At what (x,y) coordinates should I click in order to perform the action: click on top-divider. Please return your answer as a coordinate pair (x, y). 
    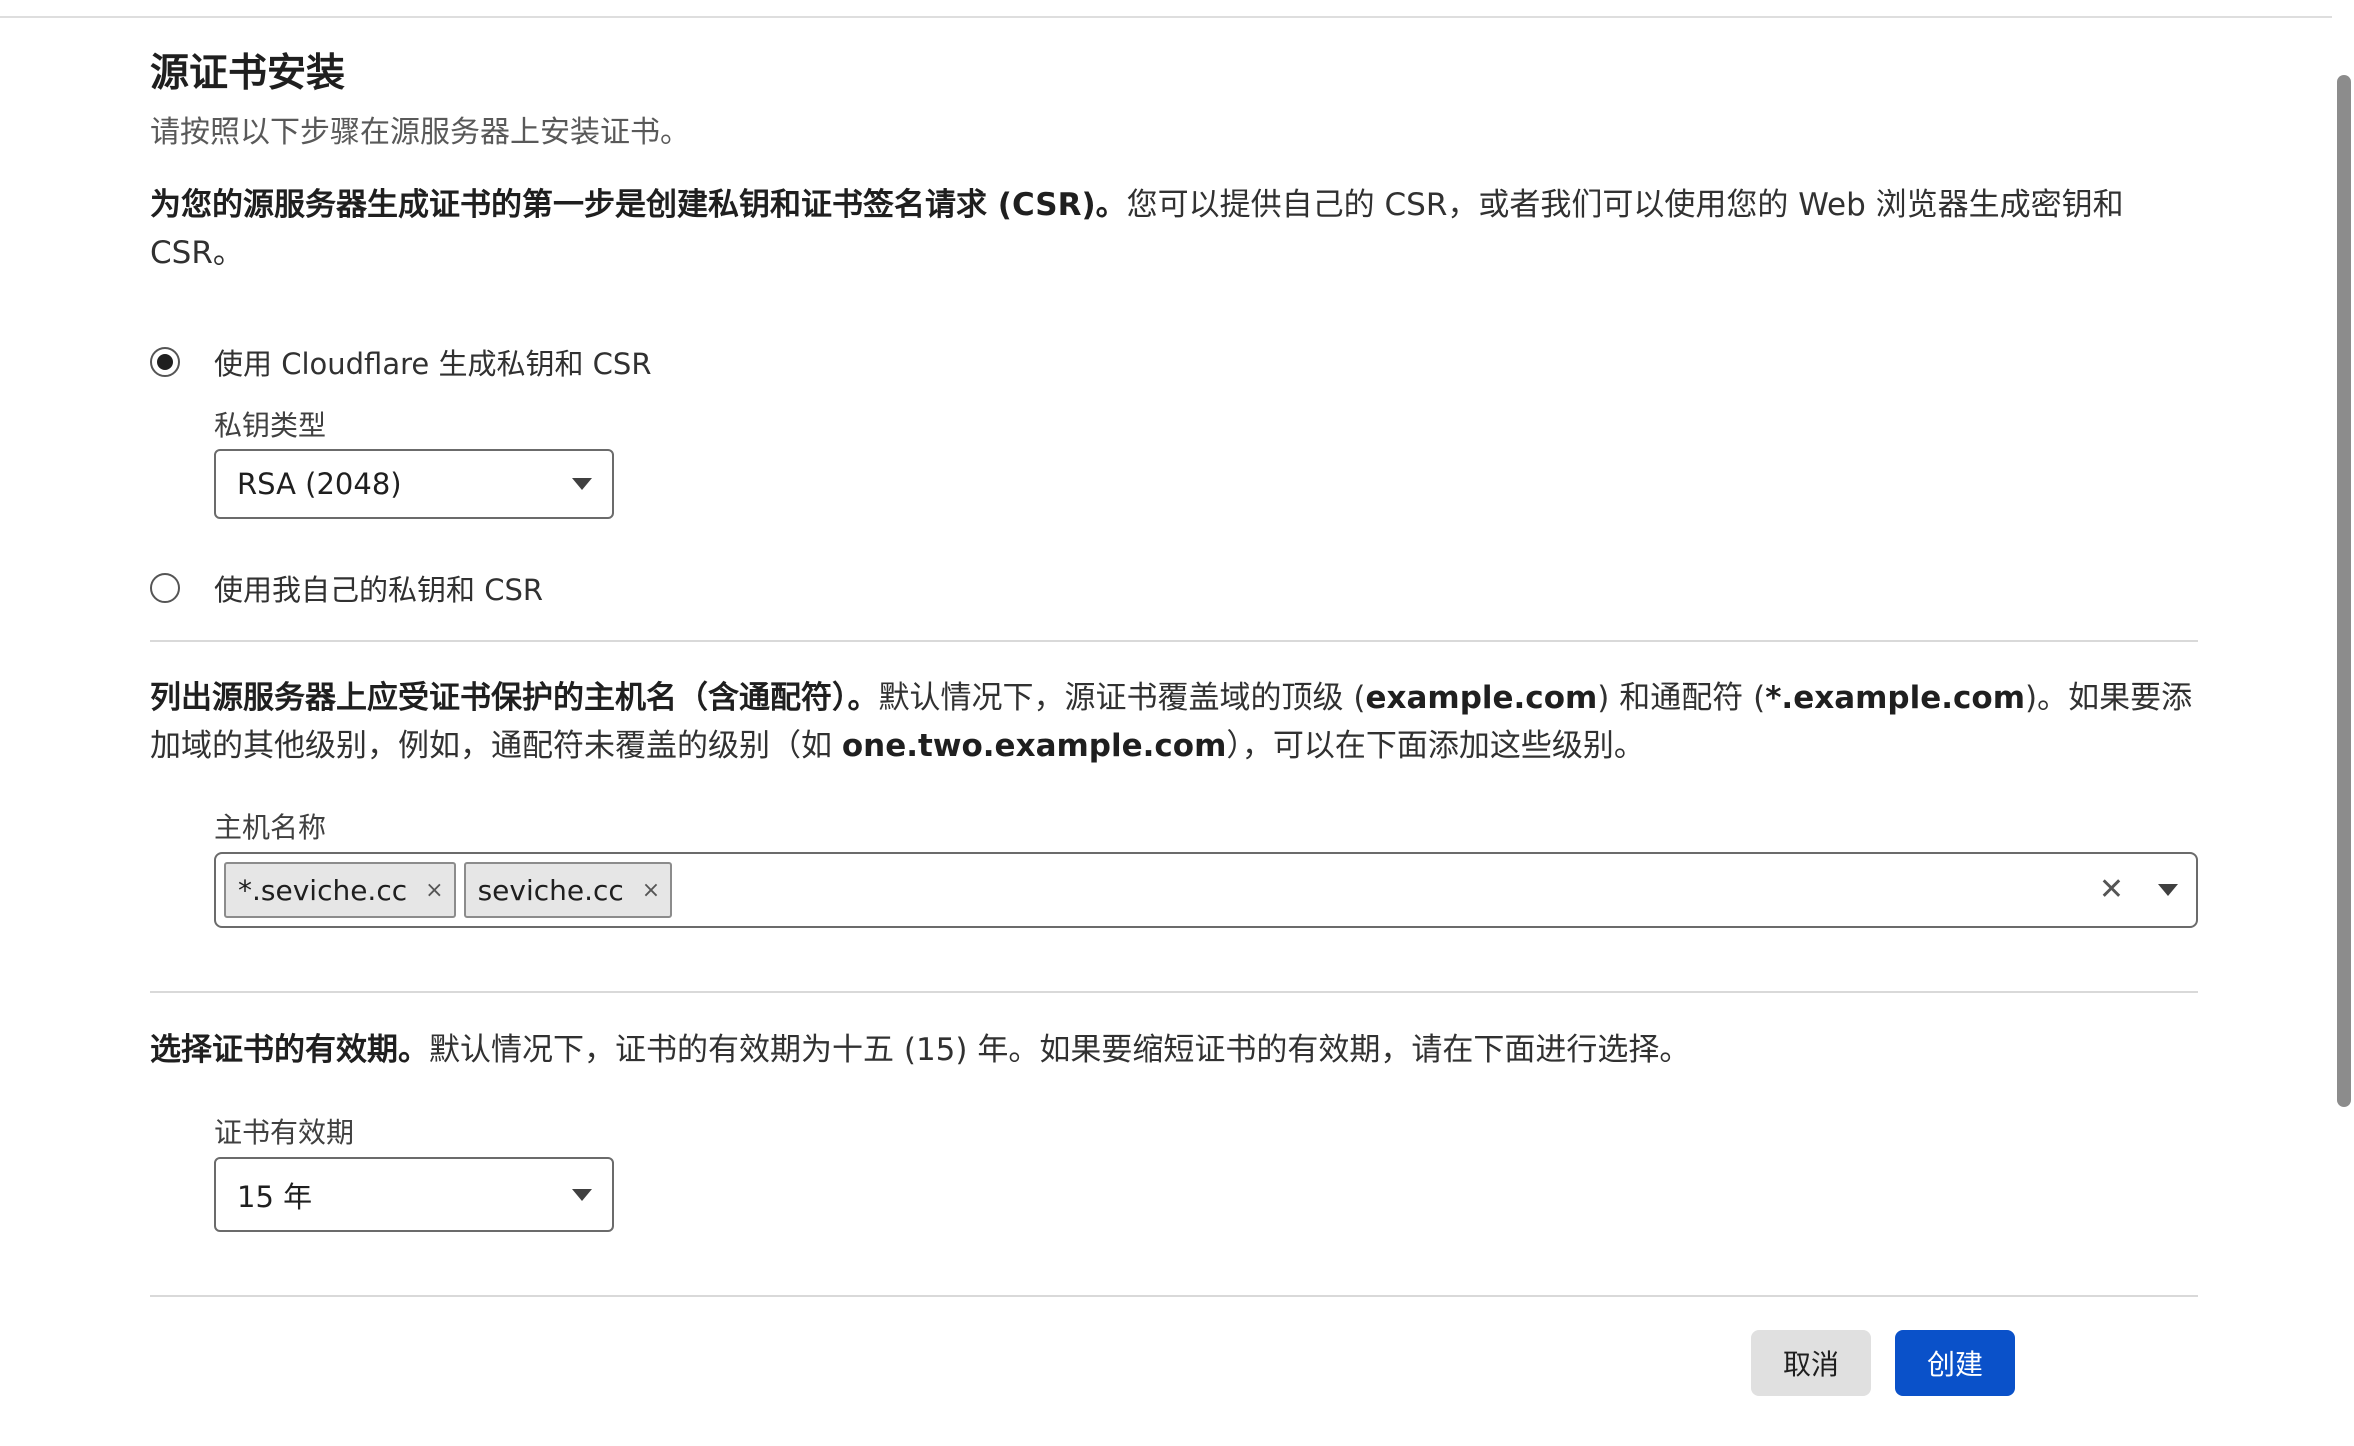
    Looking at the image, I should click on (1177, 17).